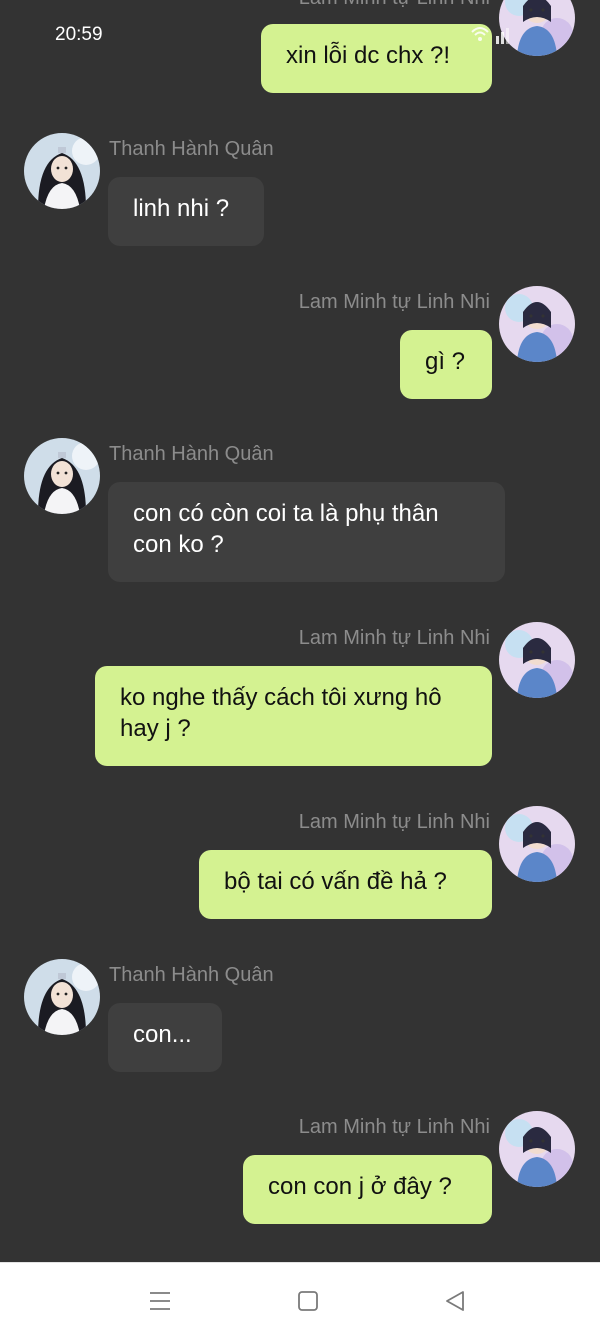 Image resolution: width=600 pixels, height=1338 pixels. I want to click on status-icons, so click(500, 34).